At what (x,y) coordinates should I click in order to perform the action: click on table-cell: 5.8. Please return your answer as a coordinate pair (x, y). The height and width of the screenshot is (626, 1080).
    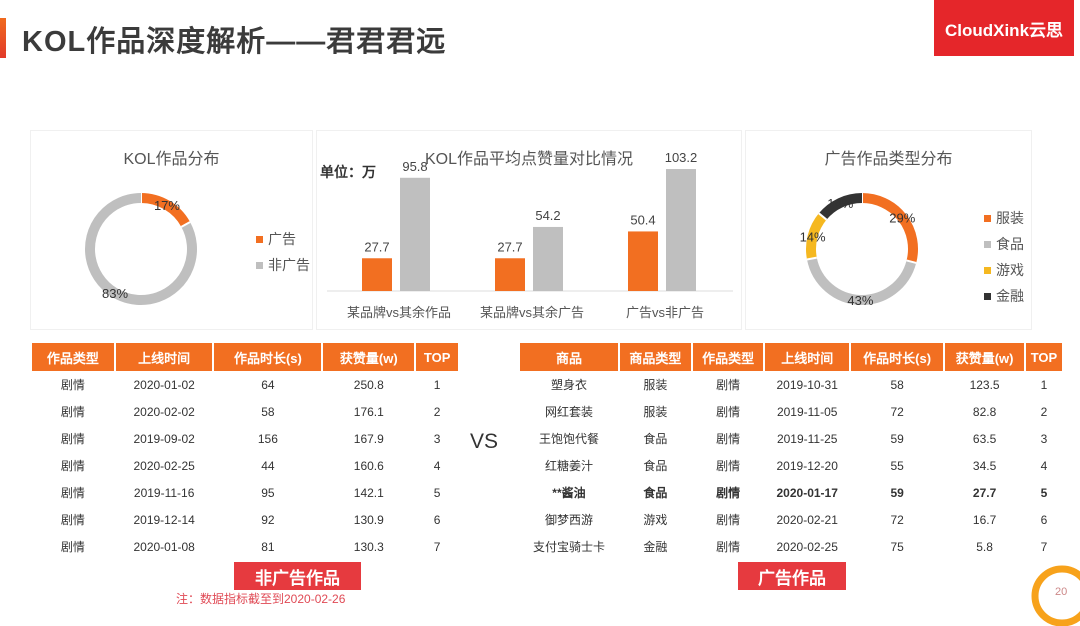
    Looking at the image, I should click on (984, 546).